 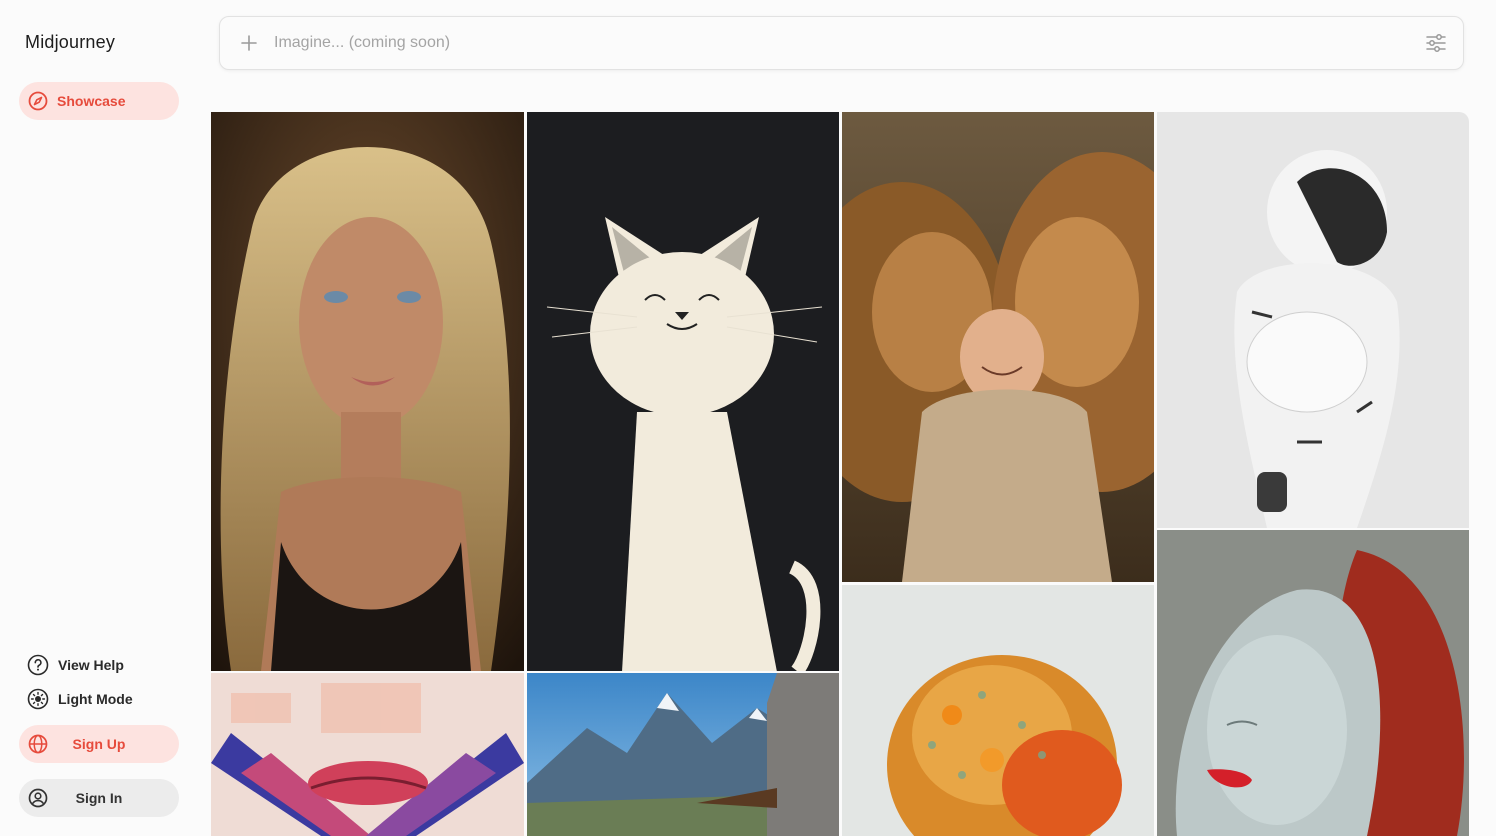 I want to click on app-logo-text: Midjourney, so click(x=70, y=42).